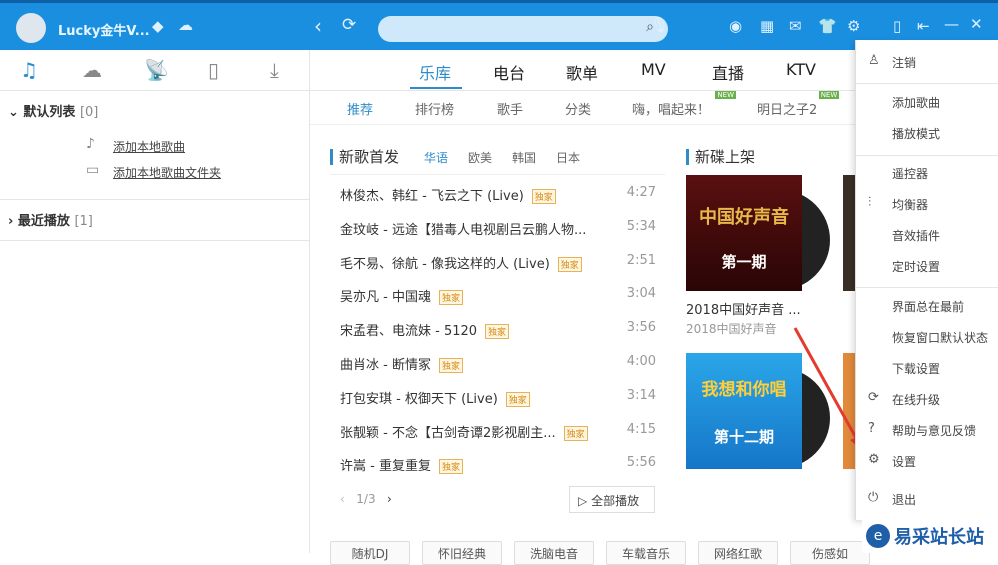 The height and width of the screenshot is (565, 998). What do you see at coordinates (923, 26) in the screenshot?
I see `collapse-icon: ⇤` at bounding box center [923, 26].